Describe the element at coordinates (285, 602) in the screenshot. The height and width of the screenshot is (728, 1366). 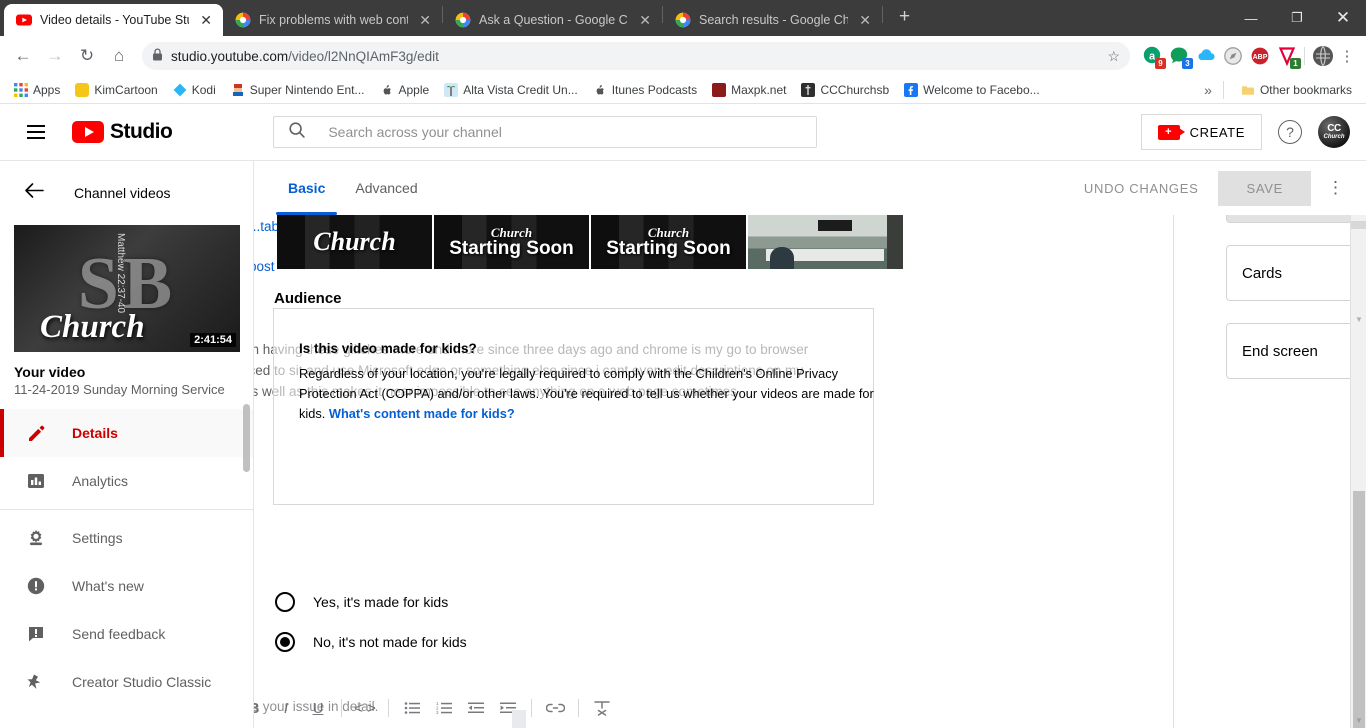
I see `radio-made-for-kids` at that location.